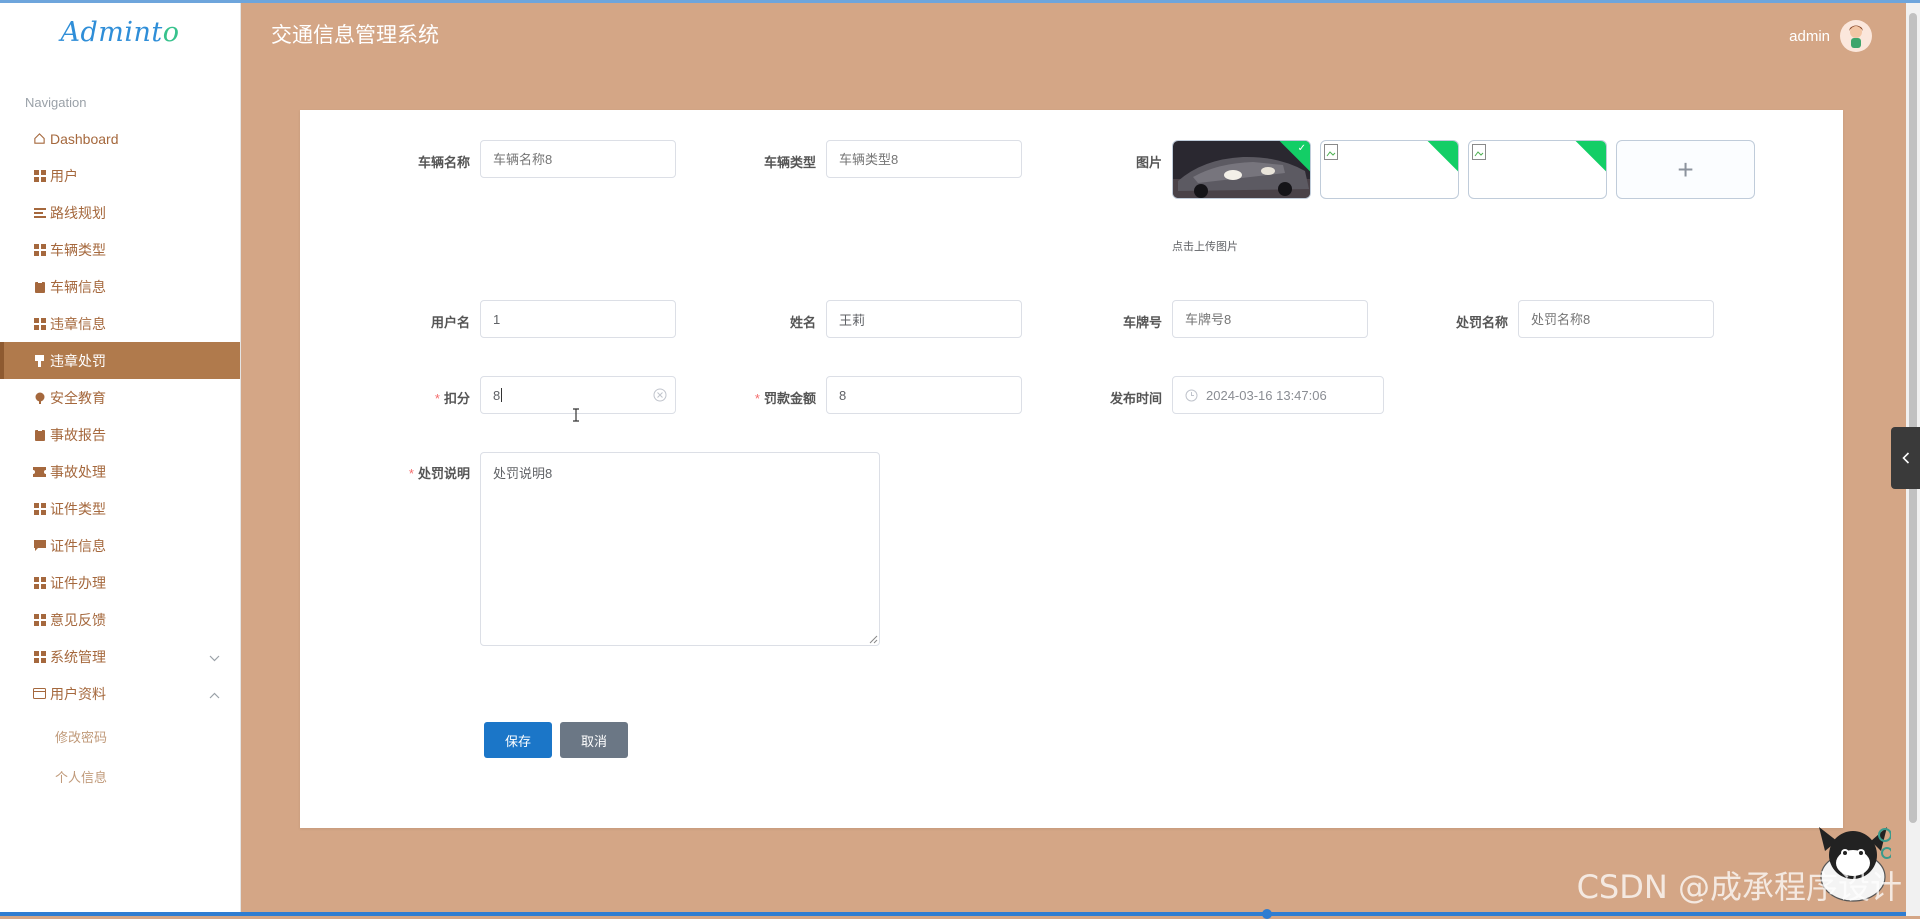  Describe the element at coordinates (1205, 247) in the screenshot. I see `upload-hint: 点击上传图片` at that location.